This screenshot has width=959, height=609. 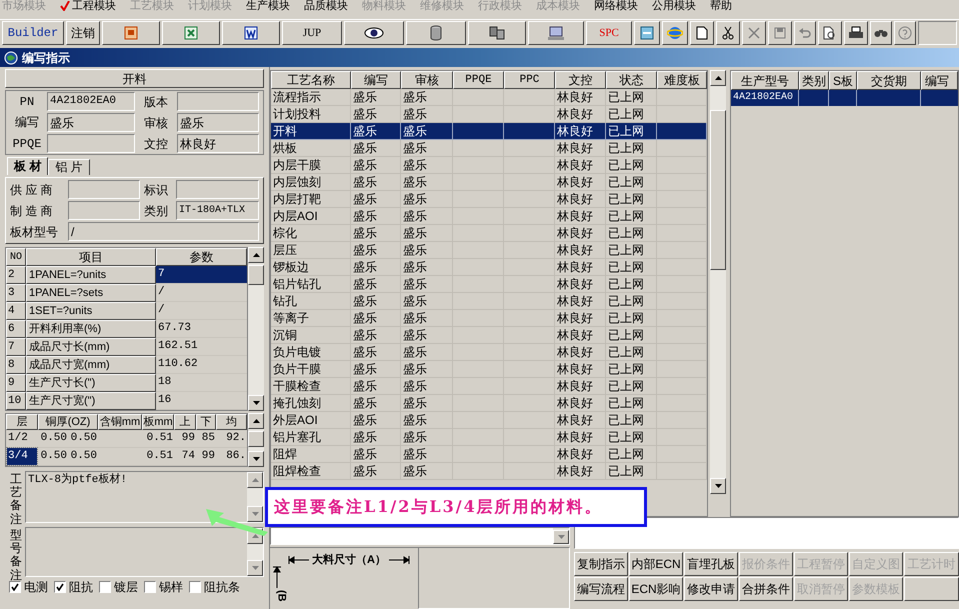 I want to click on table-row: 4A21802EA0, so click(x=844, y=98).